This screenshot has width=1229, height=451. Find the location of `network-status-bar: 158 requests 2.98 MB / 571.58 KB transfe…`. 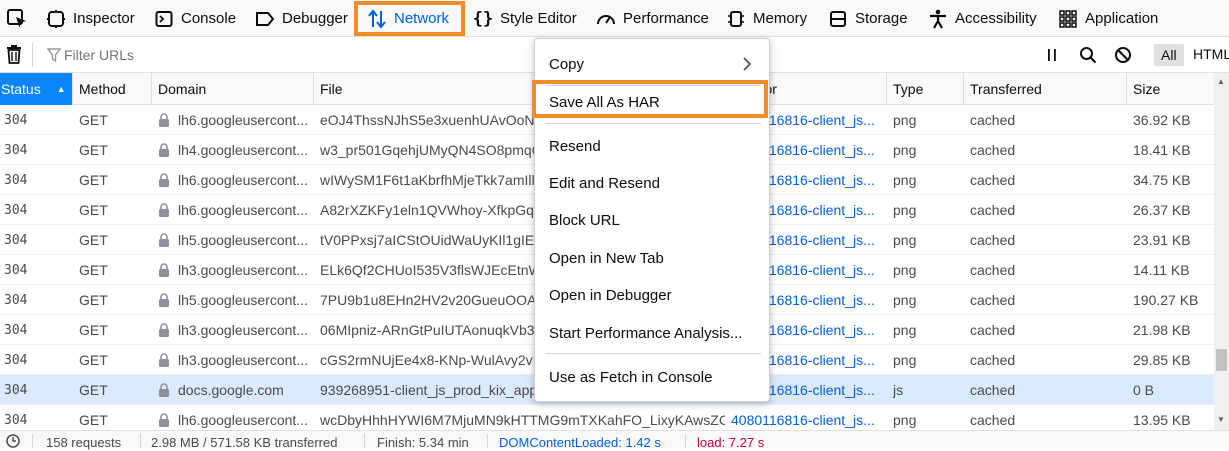

network-status-bar: 158 requests 2.98 MB / 571.58 KB transfe… is located at coordinates (614, 440).